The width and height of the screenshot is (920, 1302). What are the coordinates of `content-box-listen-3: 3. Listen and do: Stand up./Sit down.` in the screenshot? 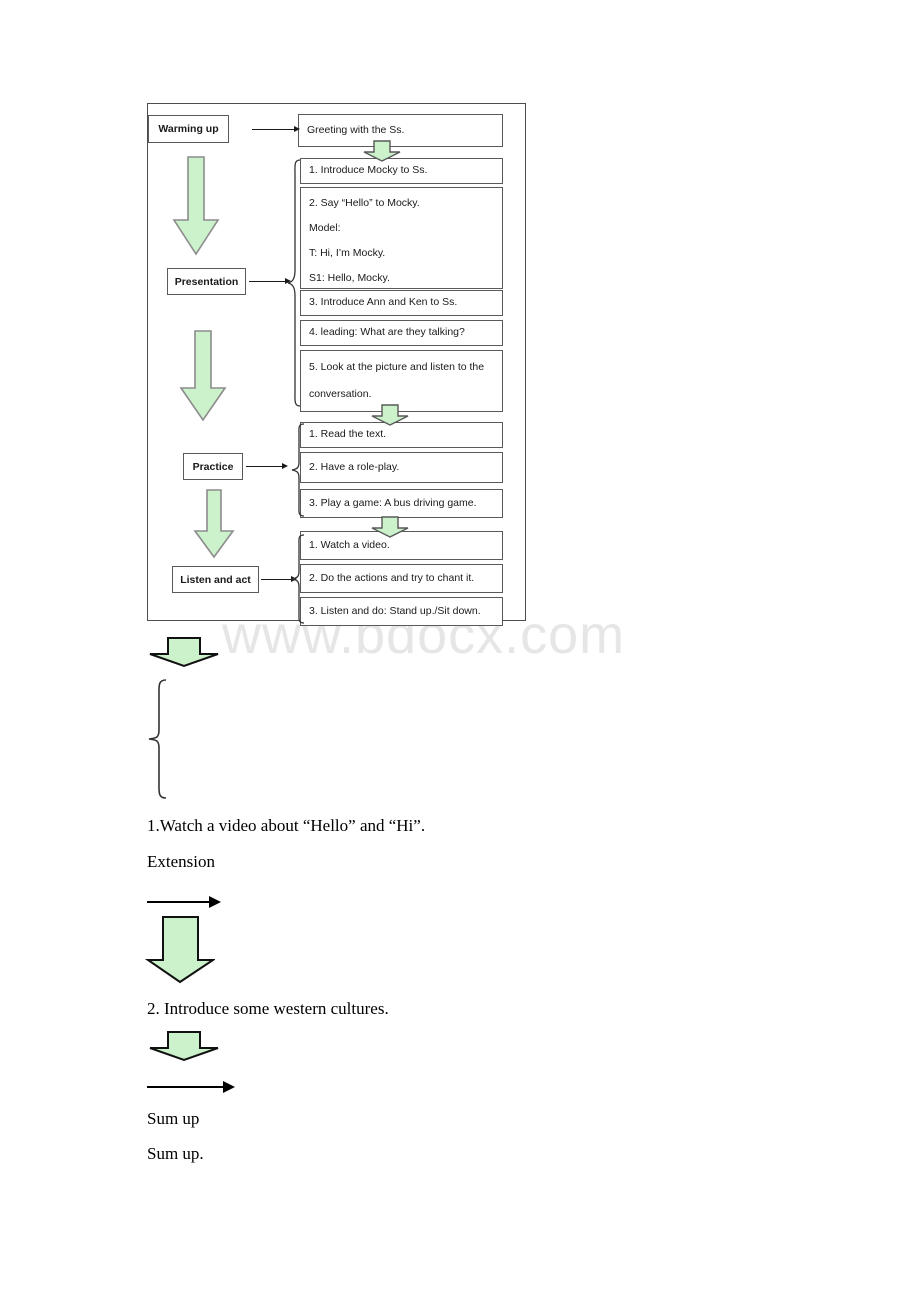 It's located at (401, 611).